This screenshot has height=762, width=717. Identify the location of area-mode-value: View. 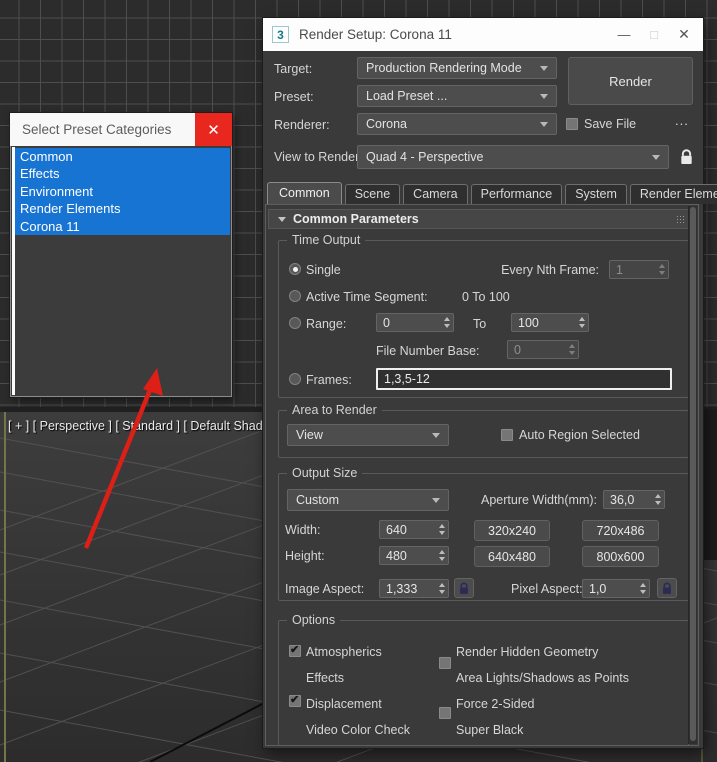
(309, 435).